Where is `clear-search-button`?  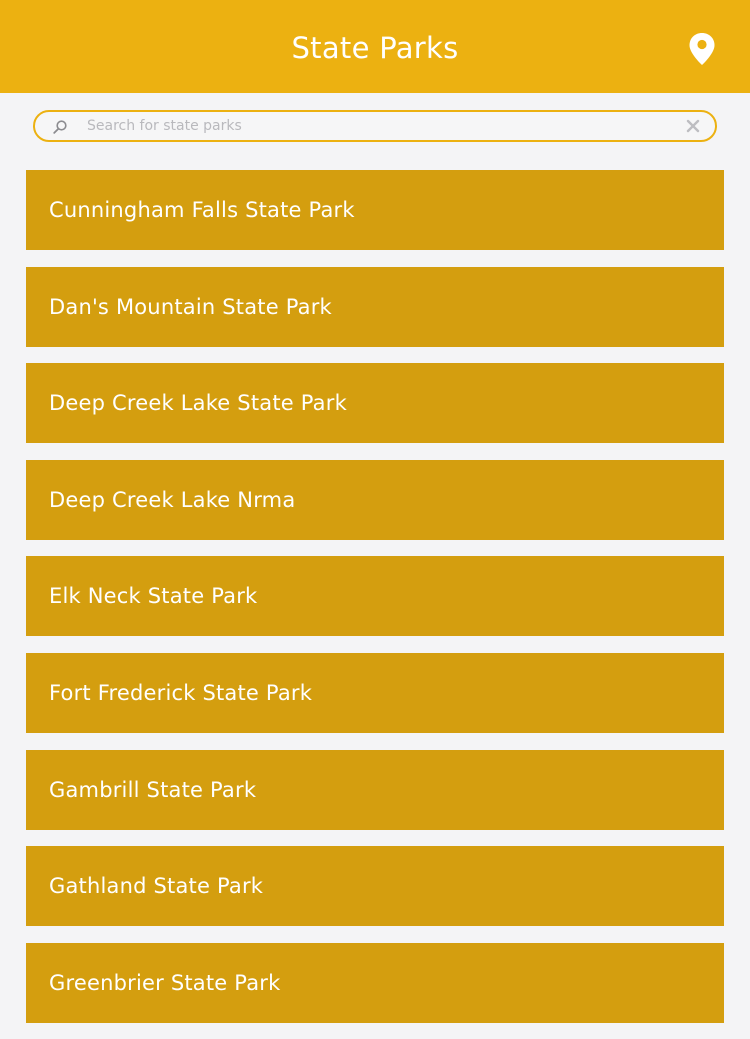
clear-search-button is located at coordinates (693, 126).